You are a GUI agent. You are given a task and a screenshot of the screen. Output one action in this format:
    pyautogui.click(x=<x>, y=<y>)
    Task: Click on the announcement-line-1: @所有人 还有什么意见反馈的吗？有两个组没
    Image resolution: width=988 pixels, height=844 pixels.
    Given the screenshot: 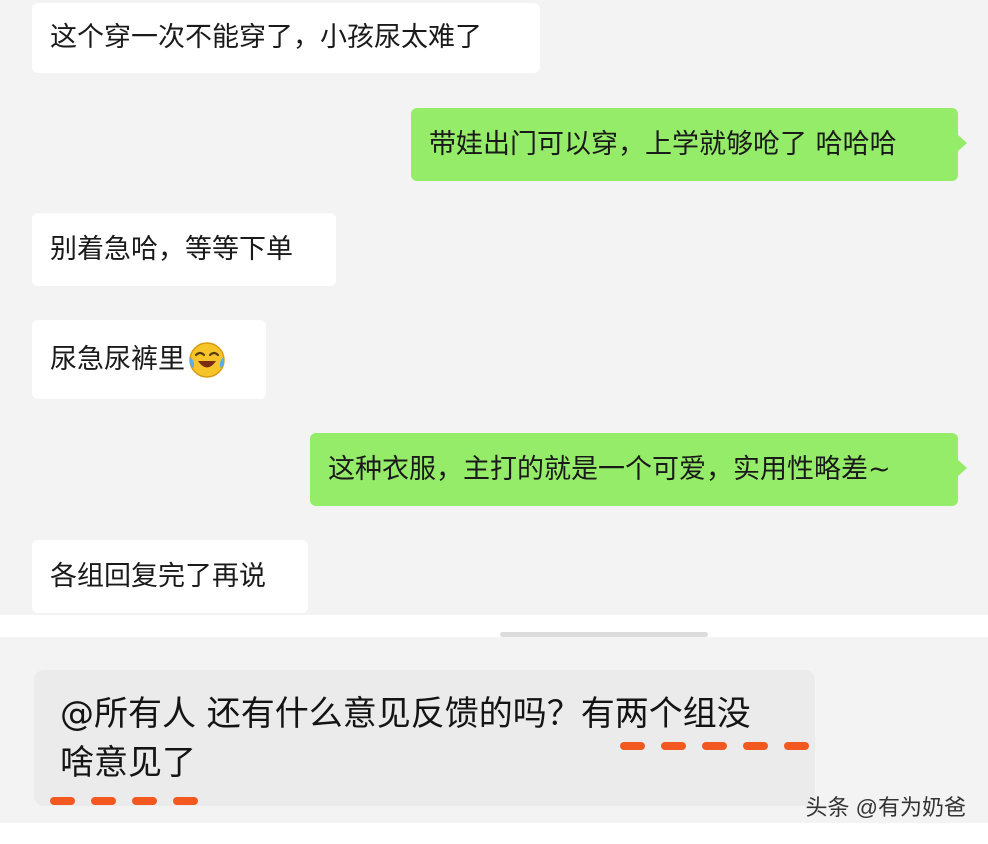 What is the action you would take?
    pyautogui.click(x=405, y=714)
    